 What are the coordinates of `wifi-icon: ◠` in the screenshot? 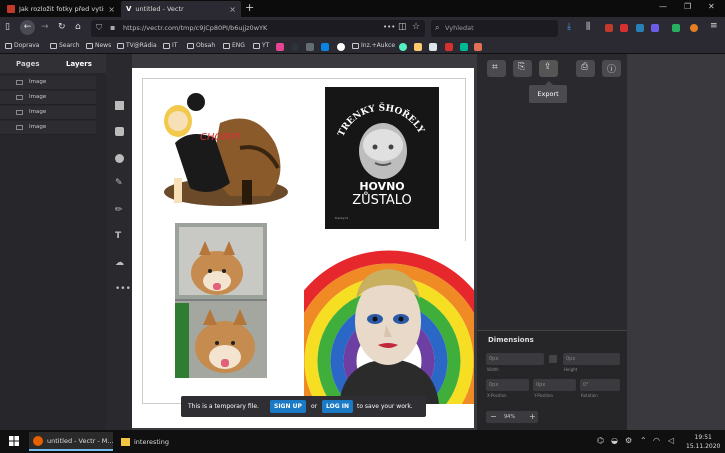 It's located at (656, 440).